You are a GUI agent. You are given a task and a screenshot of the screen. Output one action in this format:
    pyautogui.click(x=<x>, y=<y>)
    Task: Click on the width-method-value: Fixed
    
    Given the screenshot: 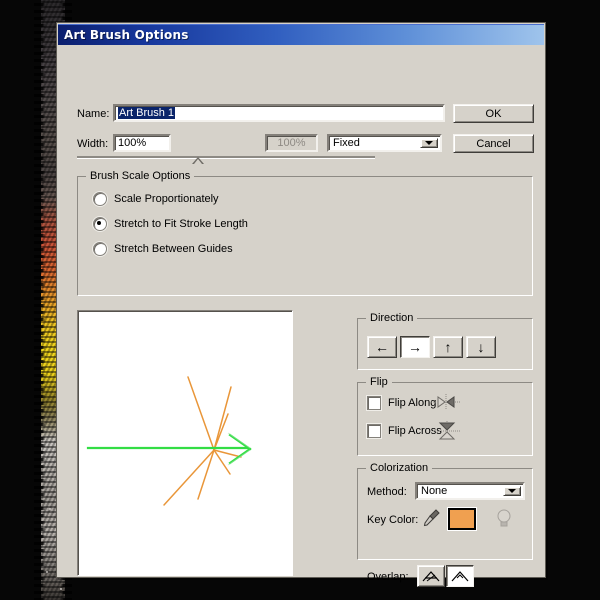 What is the action you would take?
    pyautogui.click(x=346, y=143)
    